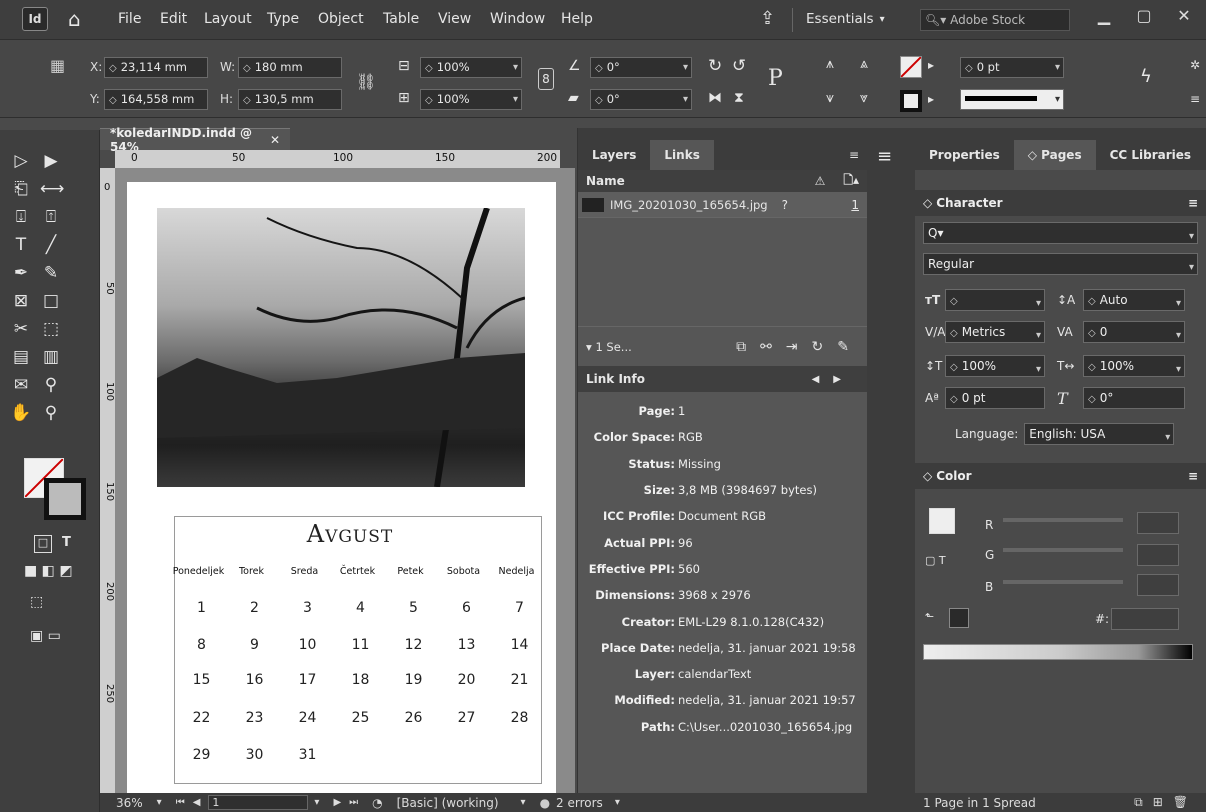 The width and height of the screenshot is (1206, 812). Describe the element at coordinates (1134, 300) in the screenshot. I see `leading-field: ◇ Auto ▾` at that location.